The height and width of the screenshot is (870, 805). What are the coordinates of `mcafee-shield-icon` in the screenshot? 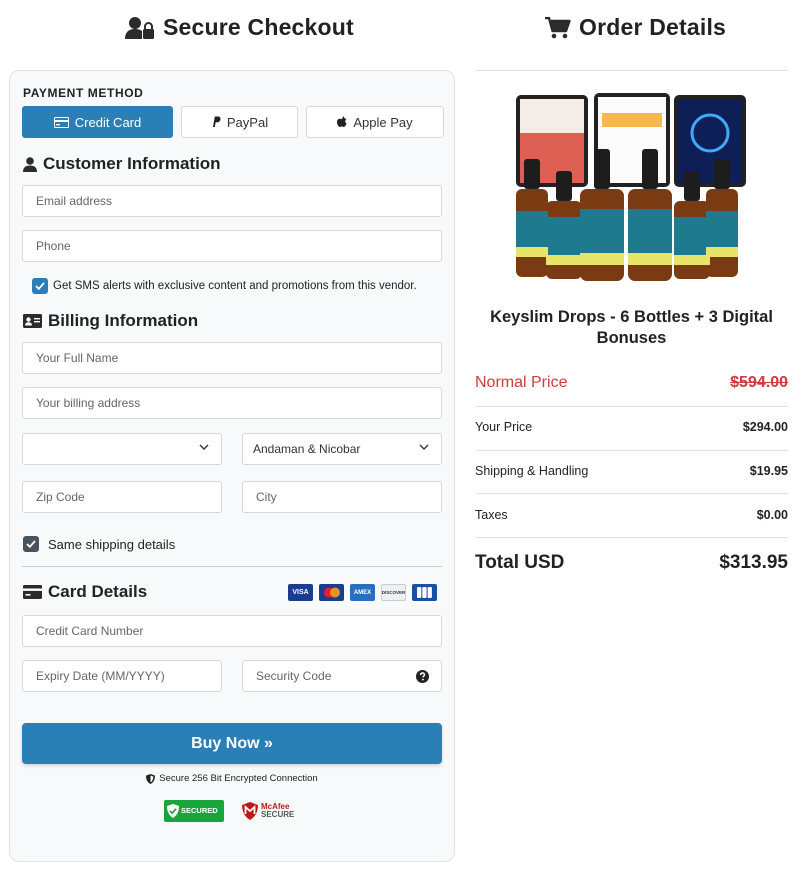 It's located at (250, 811).